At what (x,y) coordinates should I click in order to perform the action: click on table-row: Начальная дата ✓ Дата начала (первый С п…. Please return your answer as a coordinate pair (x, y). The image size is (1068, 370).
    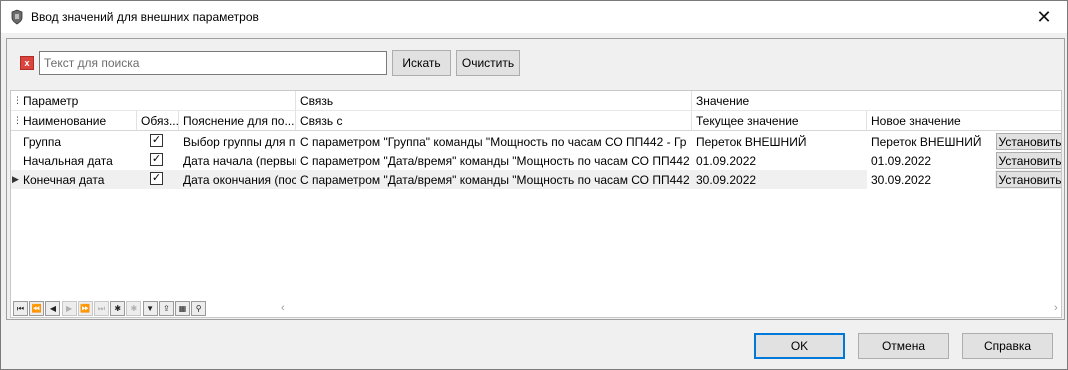
    Looking at the image, I should click on (536, 160).